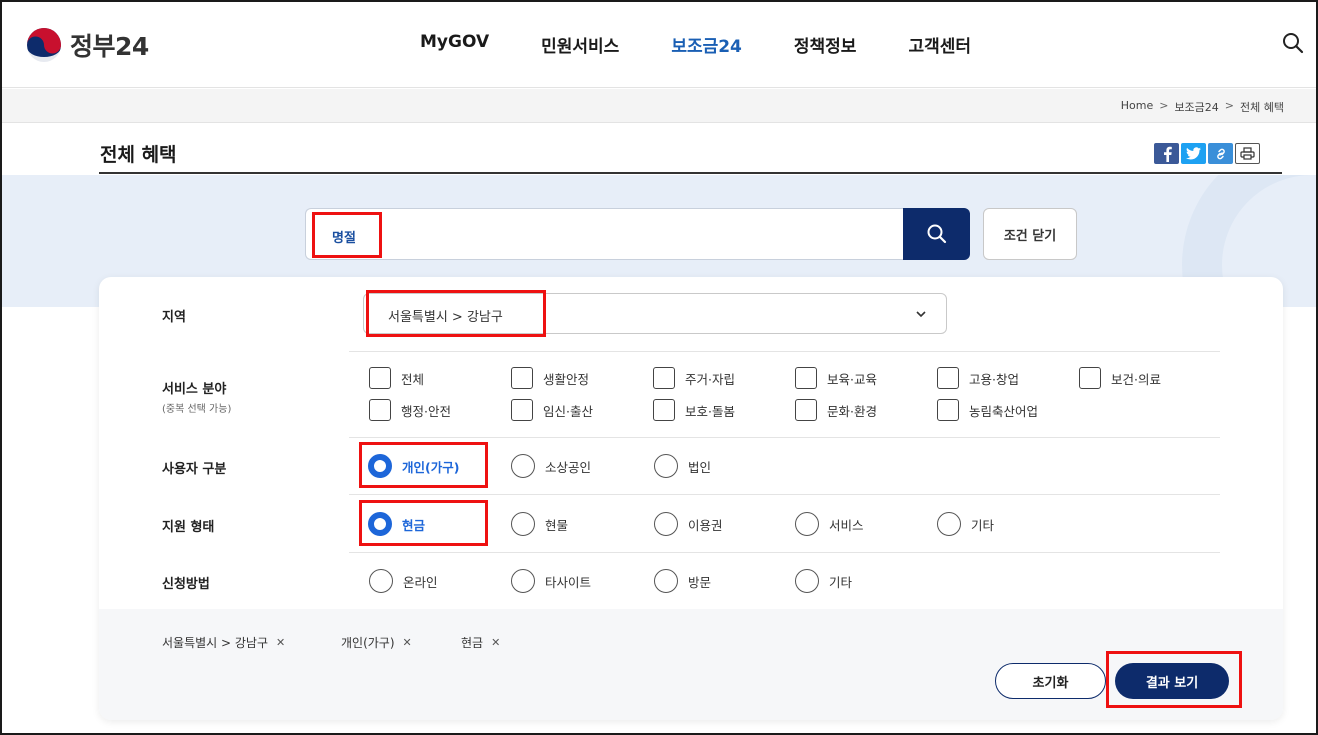 Image resolution: width=1318 pixels, height=735 pixels. Describe the element at coordinates (376, 643) in the screenshot. I see `selected-tag-user-type: 개인(가구) ✕` at that location.